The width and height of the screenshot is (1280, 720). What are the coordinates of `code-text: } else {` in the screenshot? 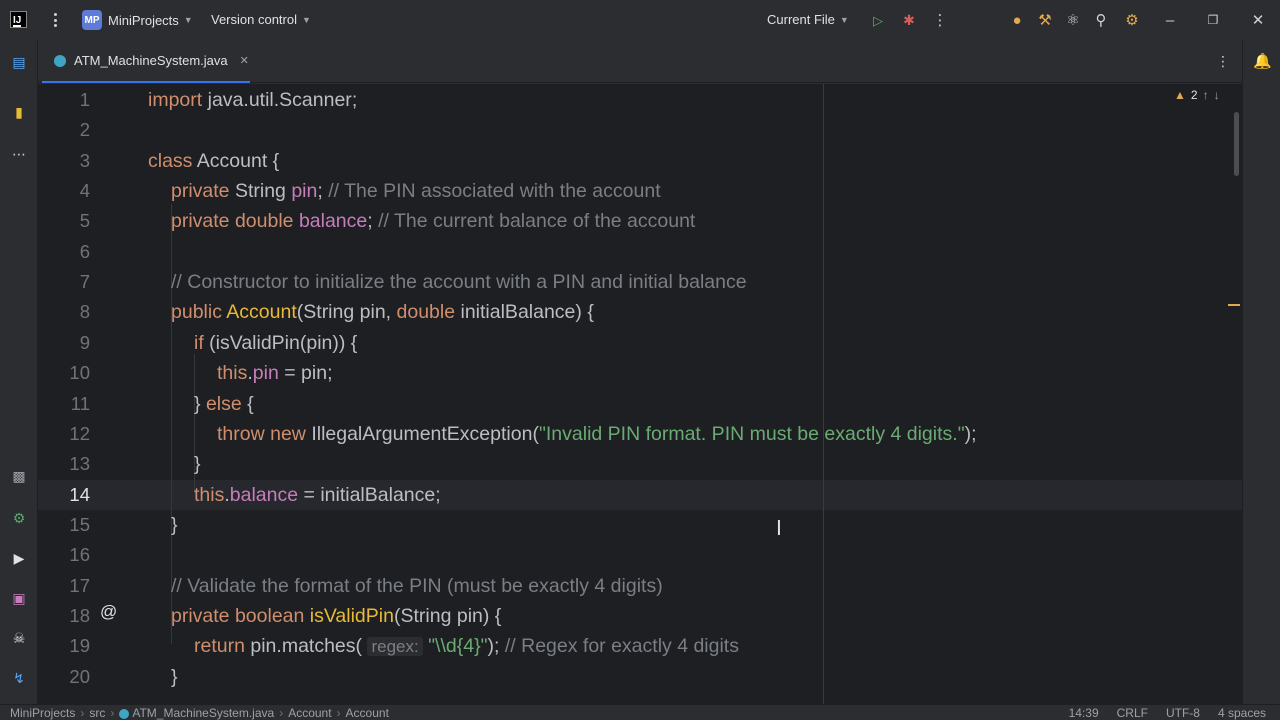 It's located at (224, 404).